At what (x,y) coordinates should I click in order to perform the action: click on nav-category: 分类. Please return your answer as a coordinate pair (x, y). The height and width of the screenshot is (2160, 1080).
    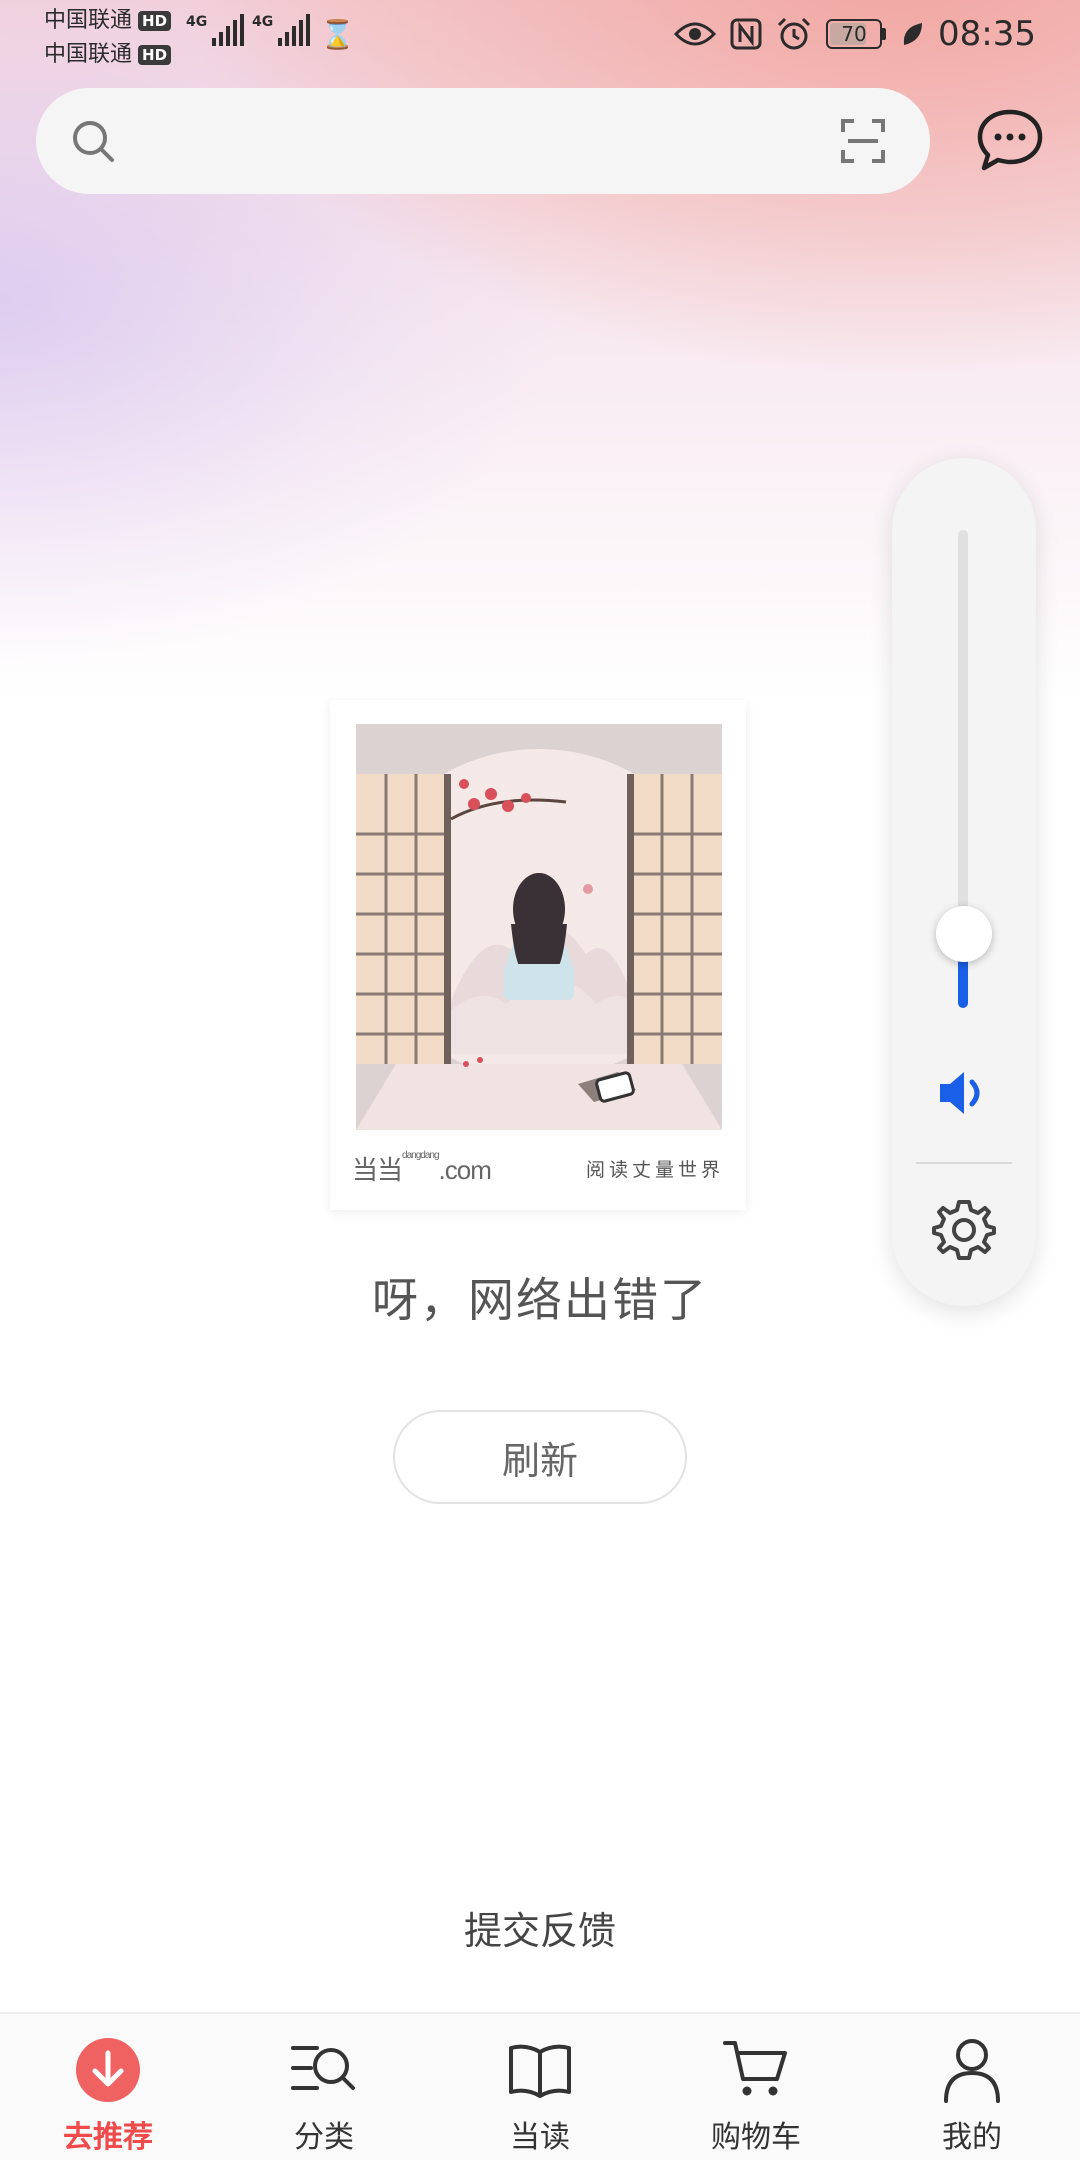
    Looking at the image, I should click on (324, 2087).